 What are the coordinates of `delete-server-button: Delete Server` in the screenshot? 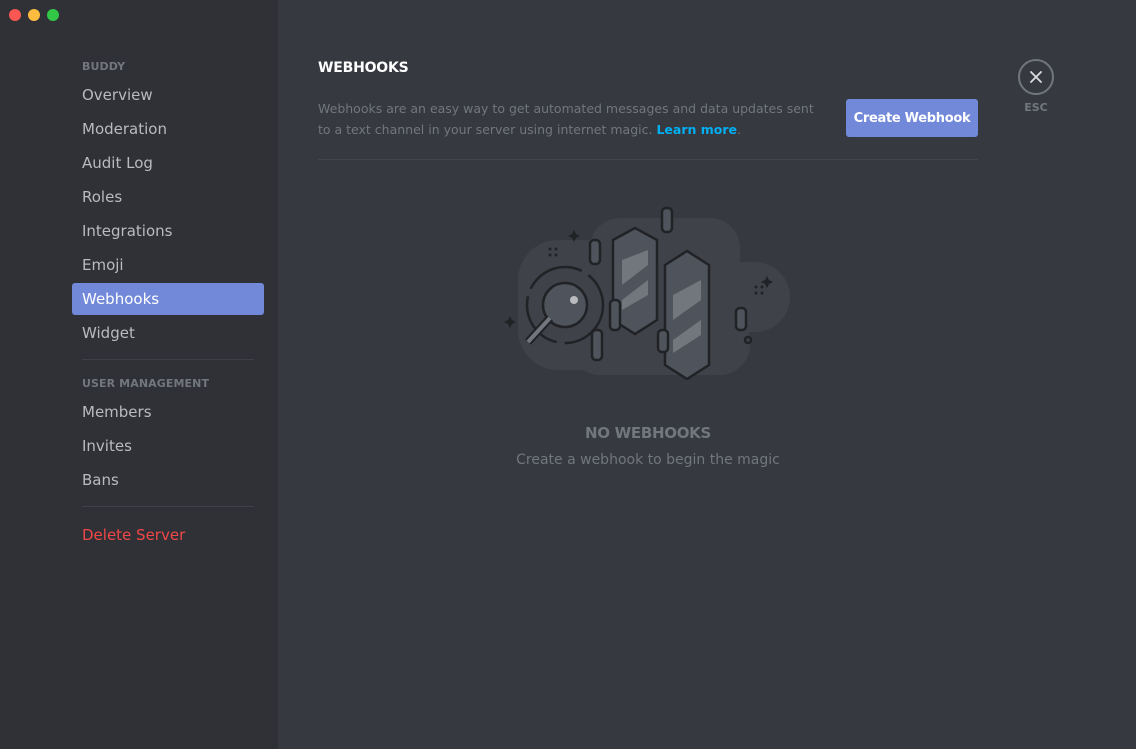 It's located at (168, 535).